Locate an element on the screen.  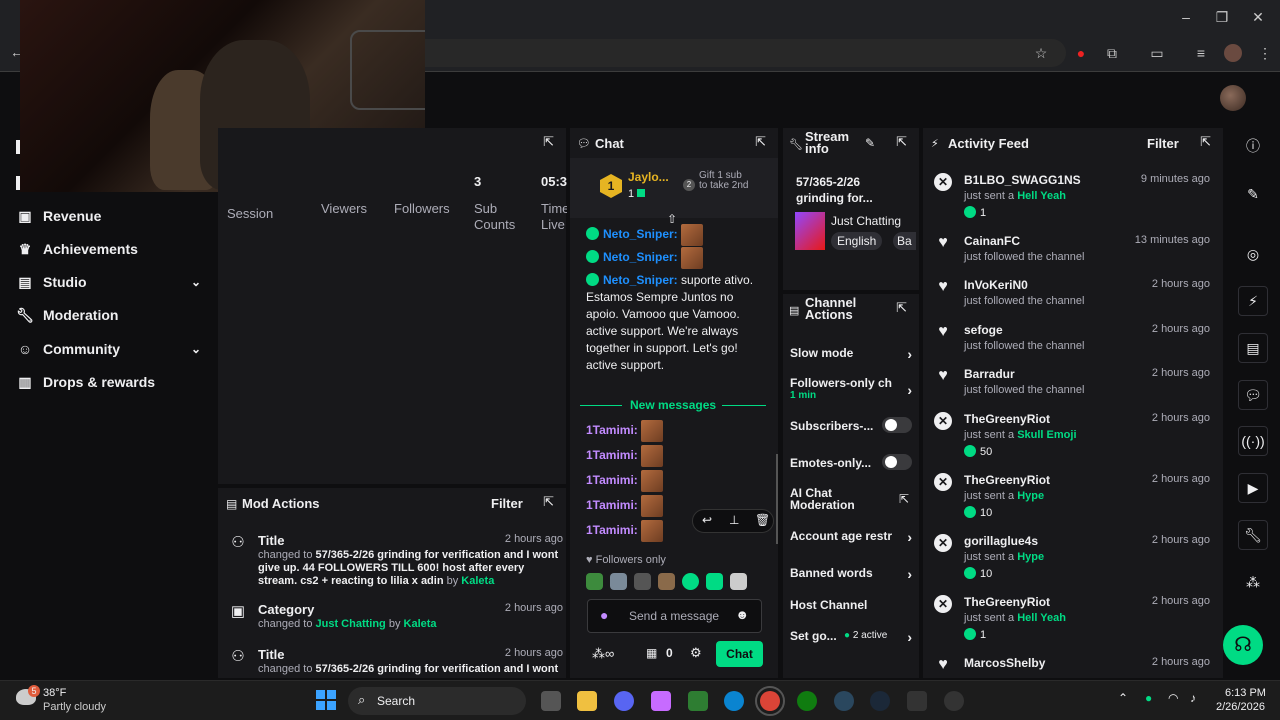
steam-alt-icon is located at coordinates (880, 701).